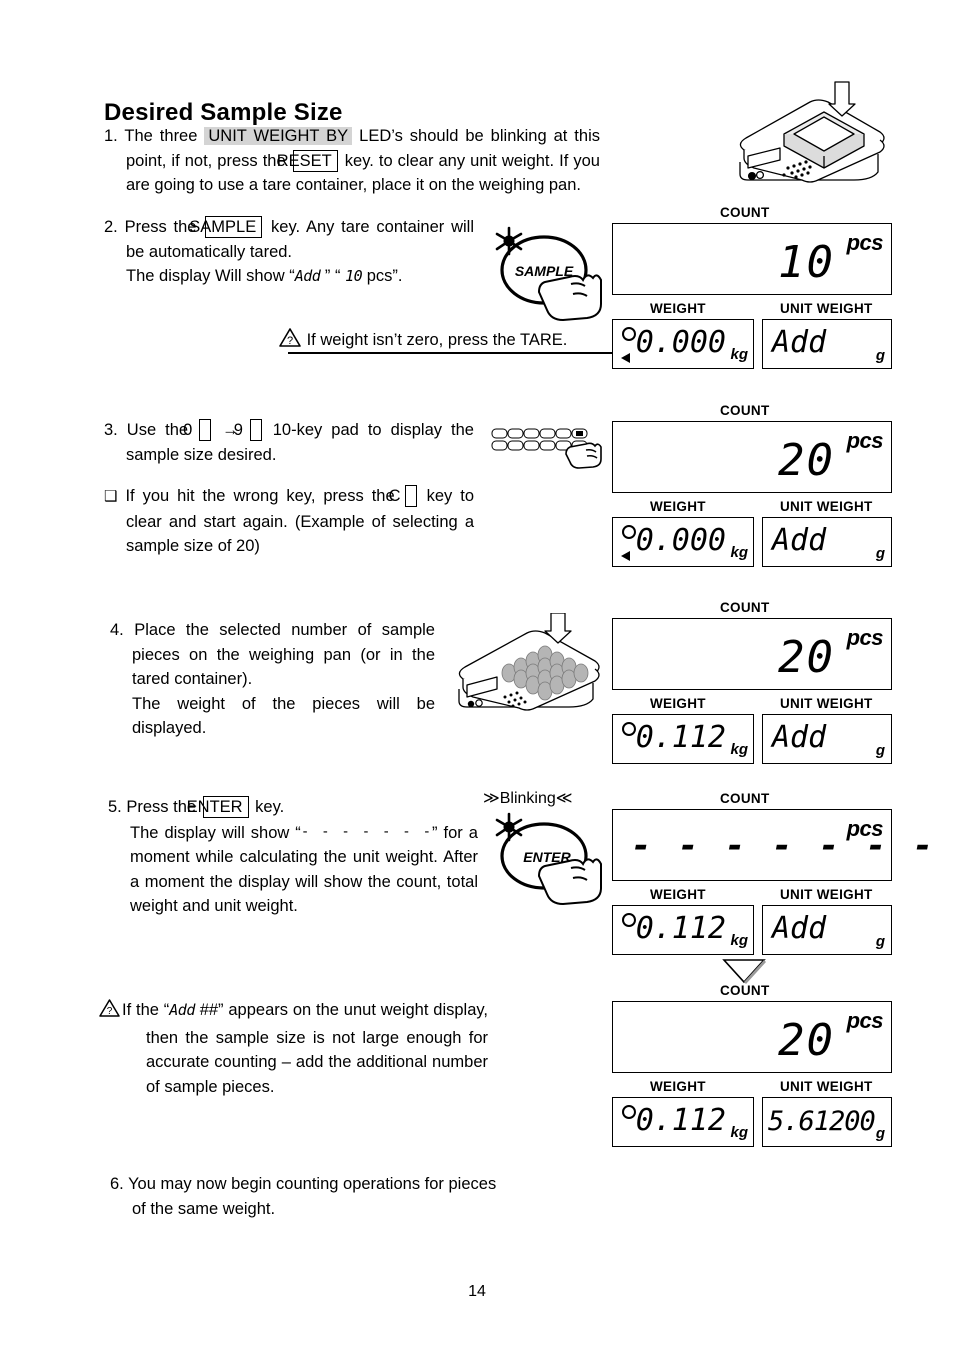 Image resolution: width=954 pixels, height=1350 pixels. I want to click on step-4-number: 4., so click(117, 630).